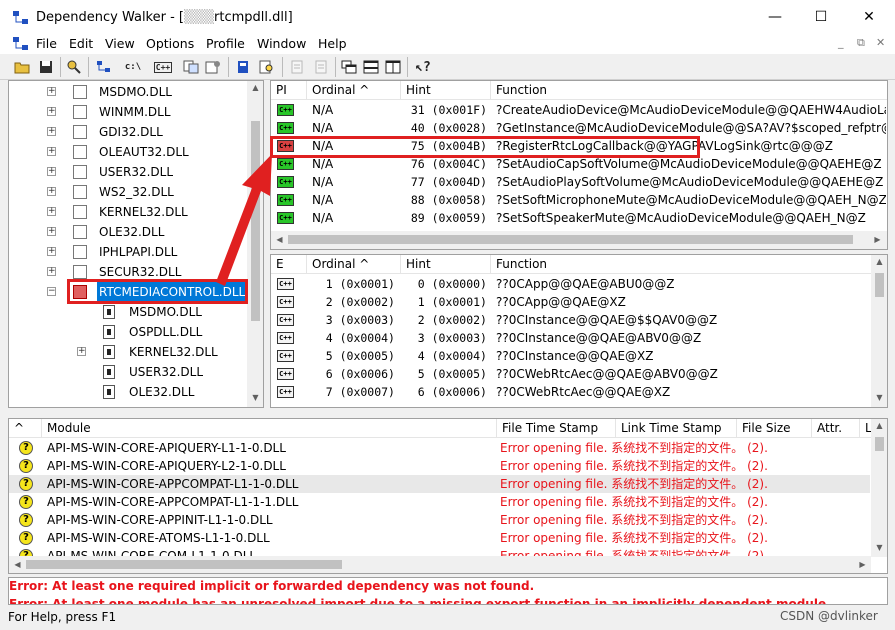 Image resolution: width=895 pixels, height=630 pixels. I want to click on tree-item: + GDI32.DLL, so click(127, 132).